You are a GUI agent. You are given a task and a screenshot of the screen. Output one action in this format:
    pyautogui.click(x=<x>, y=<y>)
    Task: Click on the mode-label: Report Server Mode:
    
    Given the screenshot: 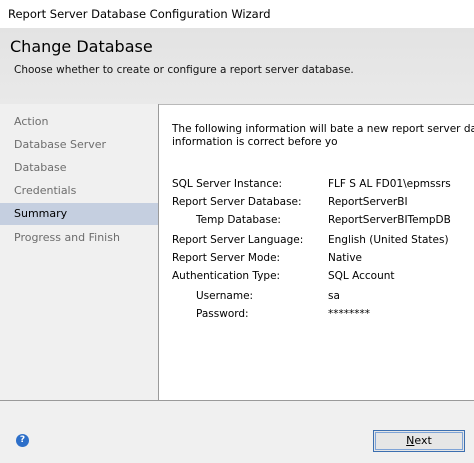 What is the action you would take?
    pyautogui.click(x=226, y=258)
    